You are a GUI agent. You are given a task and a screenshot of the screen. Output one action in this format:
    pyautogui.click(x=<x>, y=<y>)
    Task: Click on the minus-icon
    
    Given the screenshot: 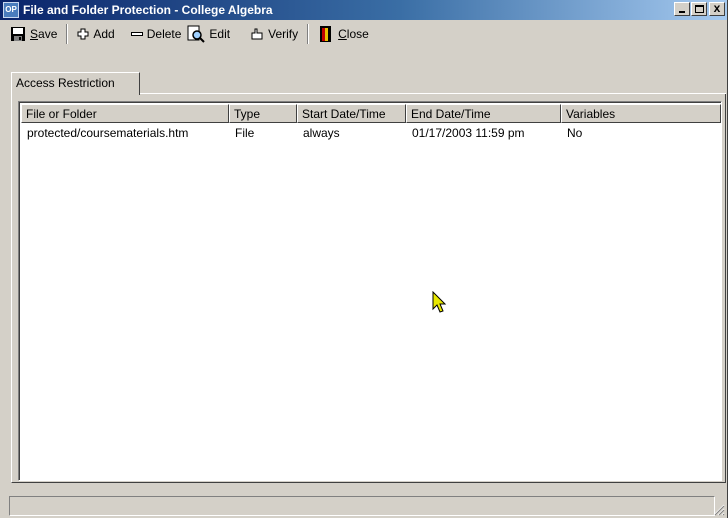 What is the action you would take?
    pyautogui.click(x=136, y=34)
    